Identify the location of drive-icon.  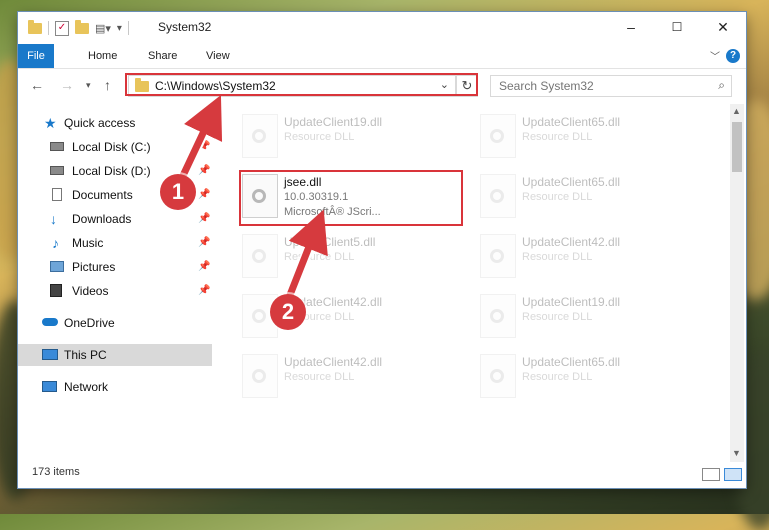
(57, 146).